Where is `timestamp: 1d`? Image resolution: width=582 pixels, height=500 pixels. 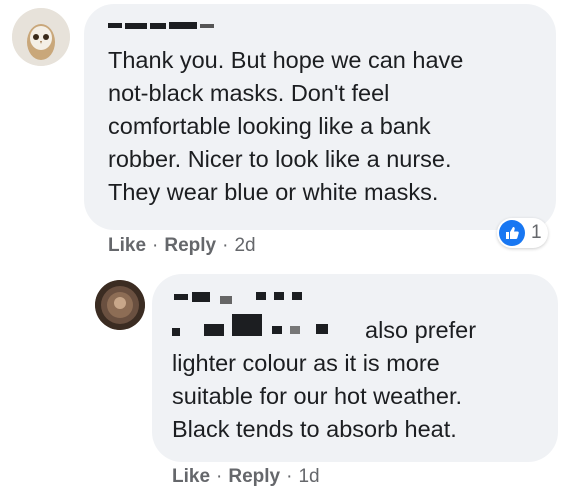 timestamp: 1d is located at coordinates (308, 477).